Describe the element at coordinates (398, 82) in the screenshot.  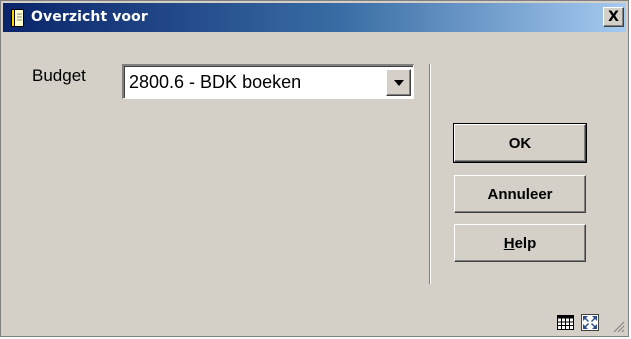
I see `chevron-down-icon` at that location.